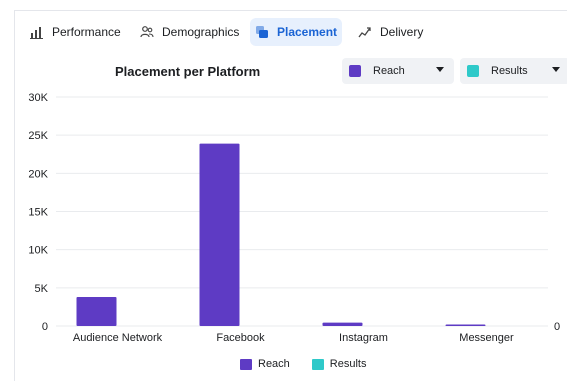 The height and width of the screenshot is (381, 567). I want to click on legend-label-results: Results, so click(348, 364).